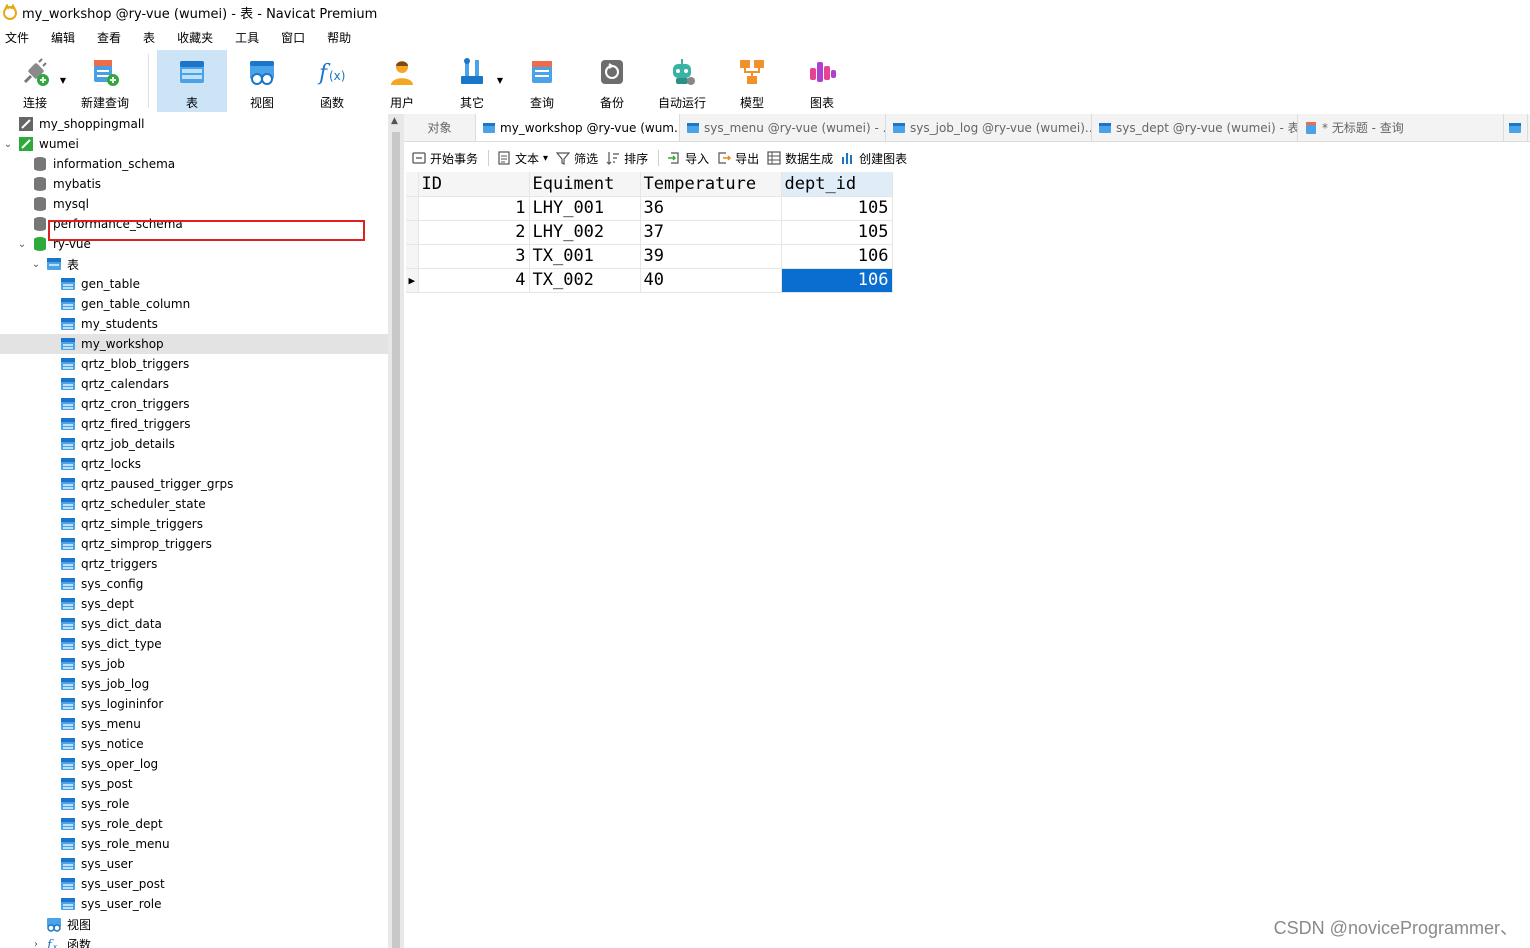 This screenshot has height=948, width=1530. What do you see at coordinates (627, 158) in the screenshot?
I see `sort-button: 排序` at bounding box center [627, 158].